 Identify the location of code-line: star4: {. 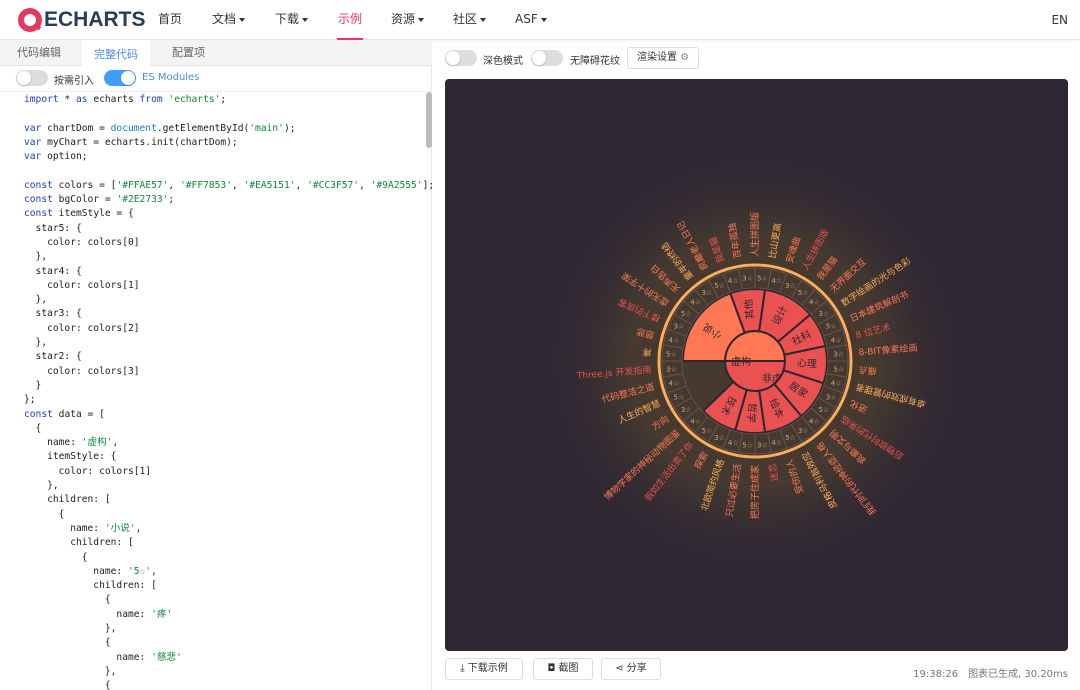
(53, 271).